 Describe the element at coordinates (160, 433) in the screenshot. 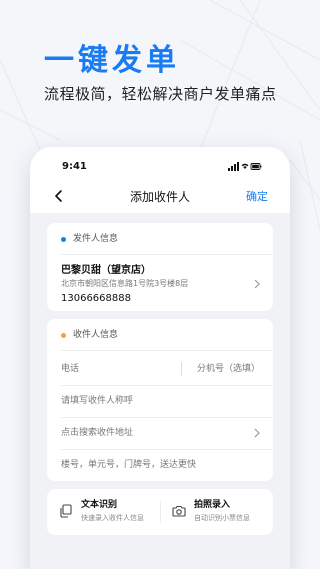

I see `address-search-row: 点击搜索收件地址` at that location.